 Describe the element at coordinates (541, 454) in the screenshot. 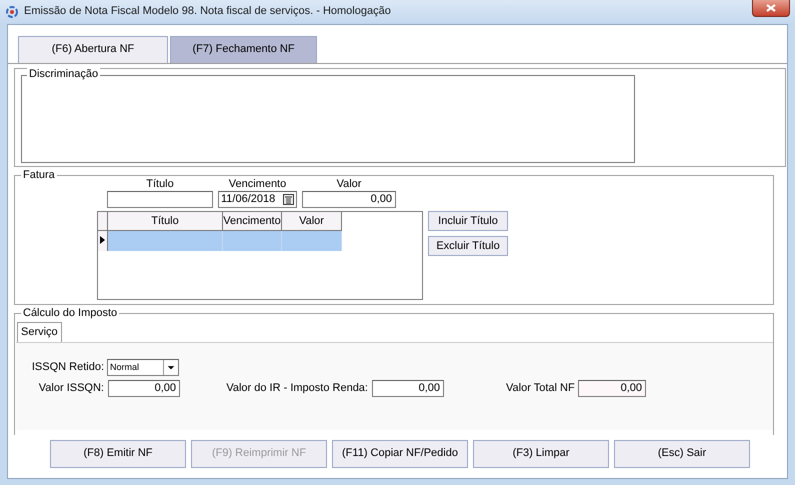

I see `footer-button: (F3) Limpar` at that location.